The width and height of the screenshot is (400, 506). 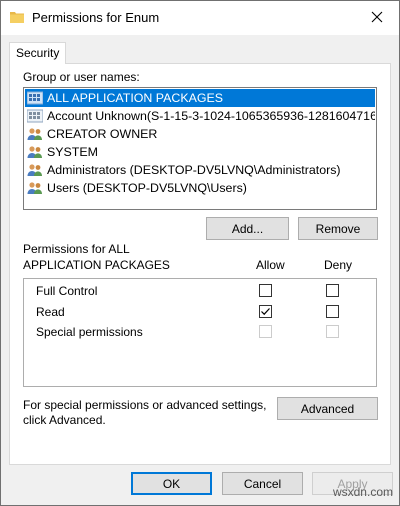 I want to click on close-icon, so click(x=377, y=18).